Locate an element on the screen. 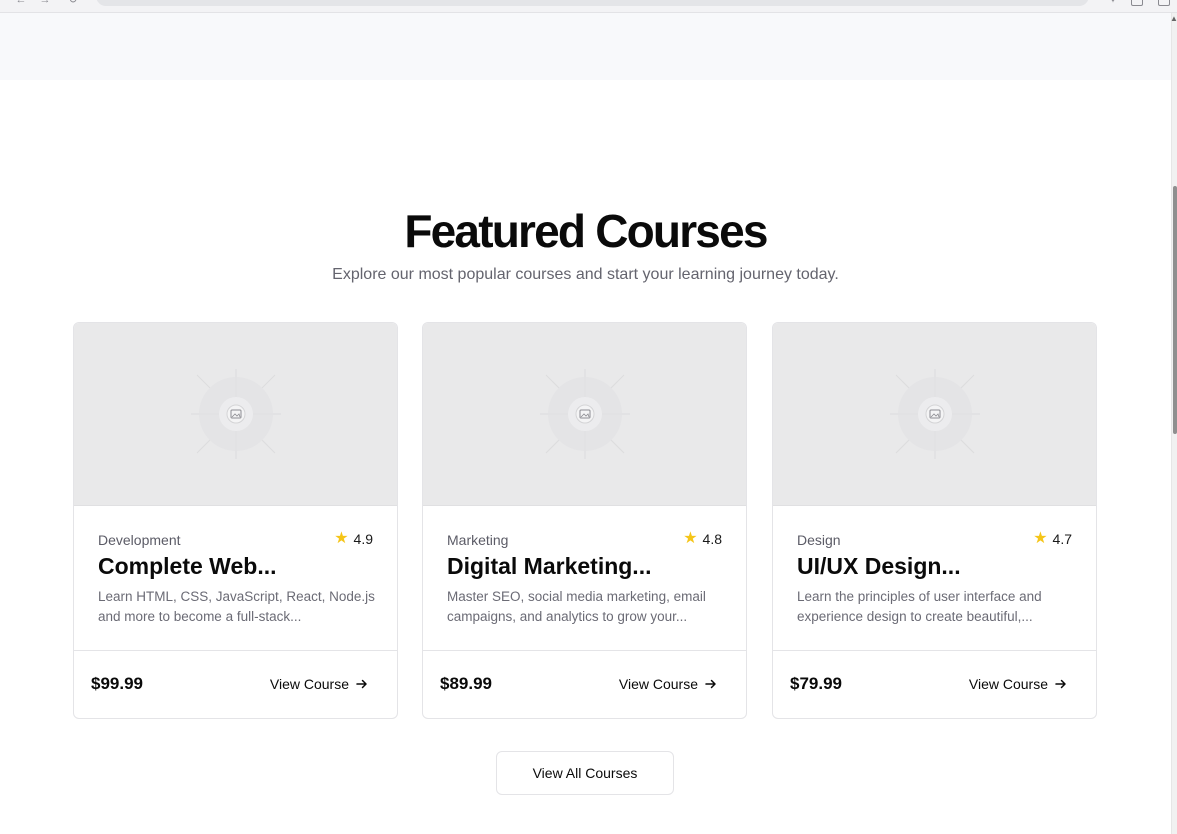  previous-section-band is located at coordinates (585, 46).